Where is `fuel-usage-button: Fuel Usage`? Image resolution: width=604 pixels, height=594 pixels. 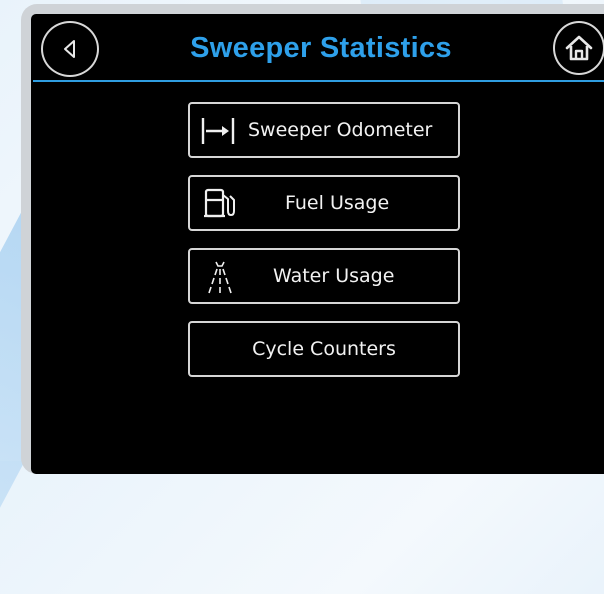
fuel-usage-button: Fuel Usage is located at coordinates (324, 203).